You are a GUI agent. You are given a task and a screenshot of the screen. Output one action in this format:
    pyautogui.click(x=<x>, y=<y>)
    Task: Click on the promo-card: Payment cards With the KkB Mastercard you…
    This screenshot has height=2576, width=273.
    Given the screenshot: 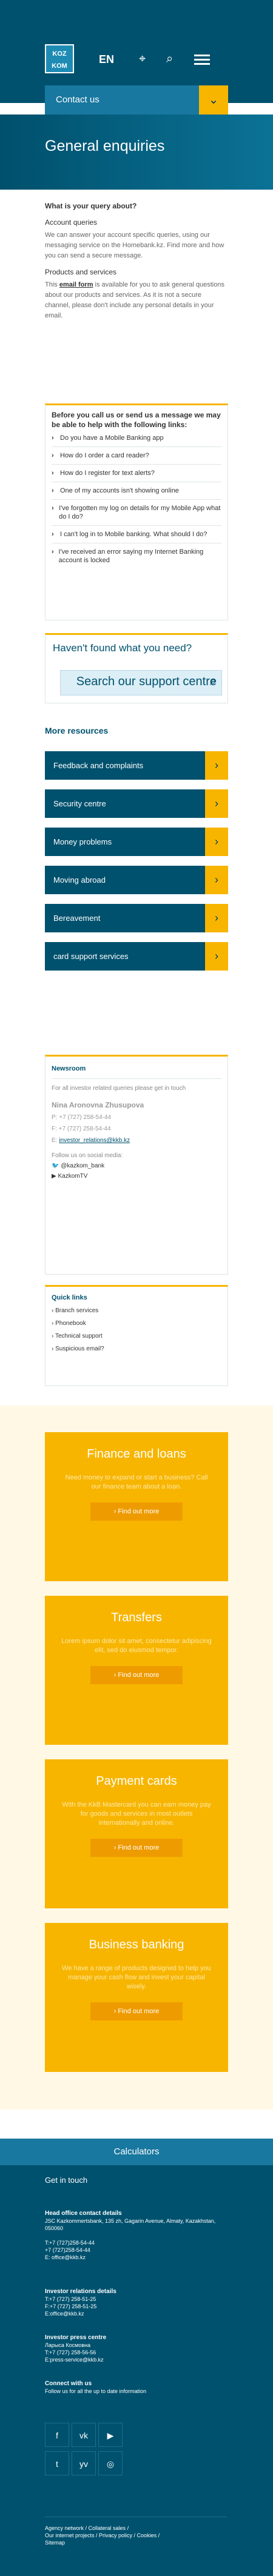 What is the action you would take?
    pyautogui.click(x=136, y=1833)
    